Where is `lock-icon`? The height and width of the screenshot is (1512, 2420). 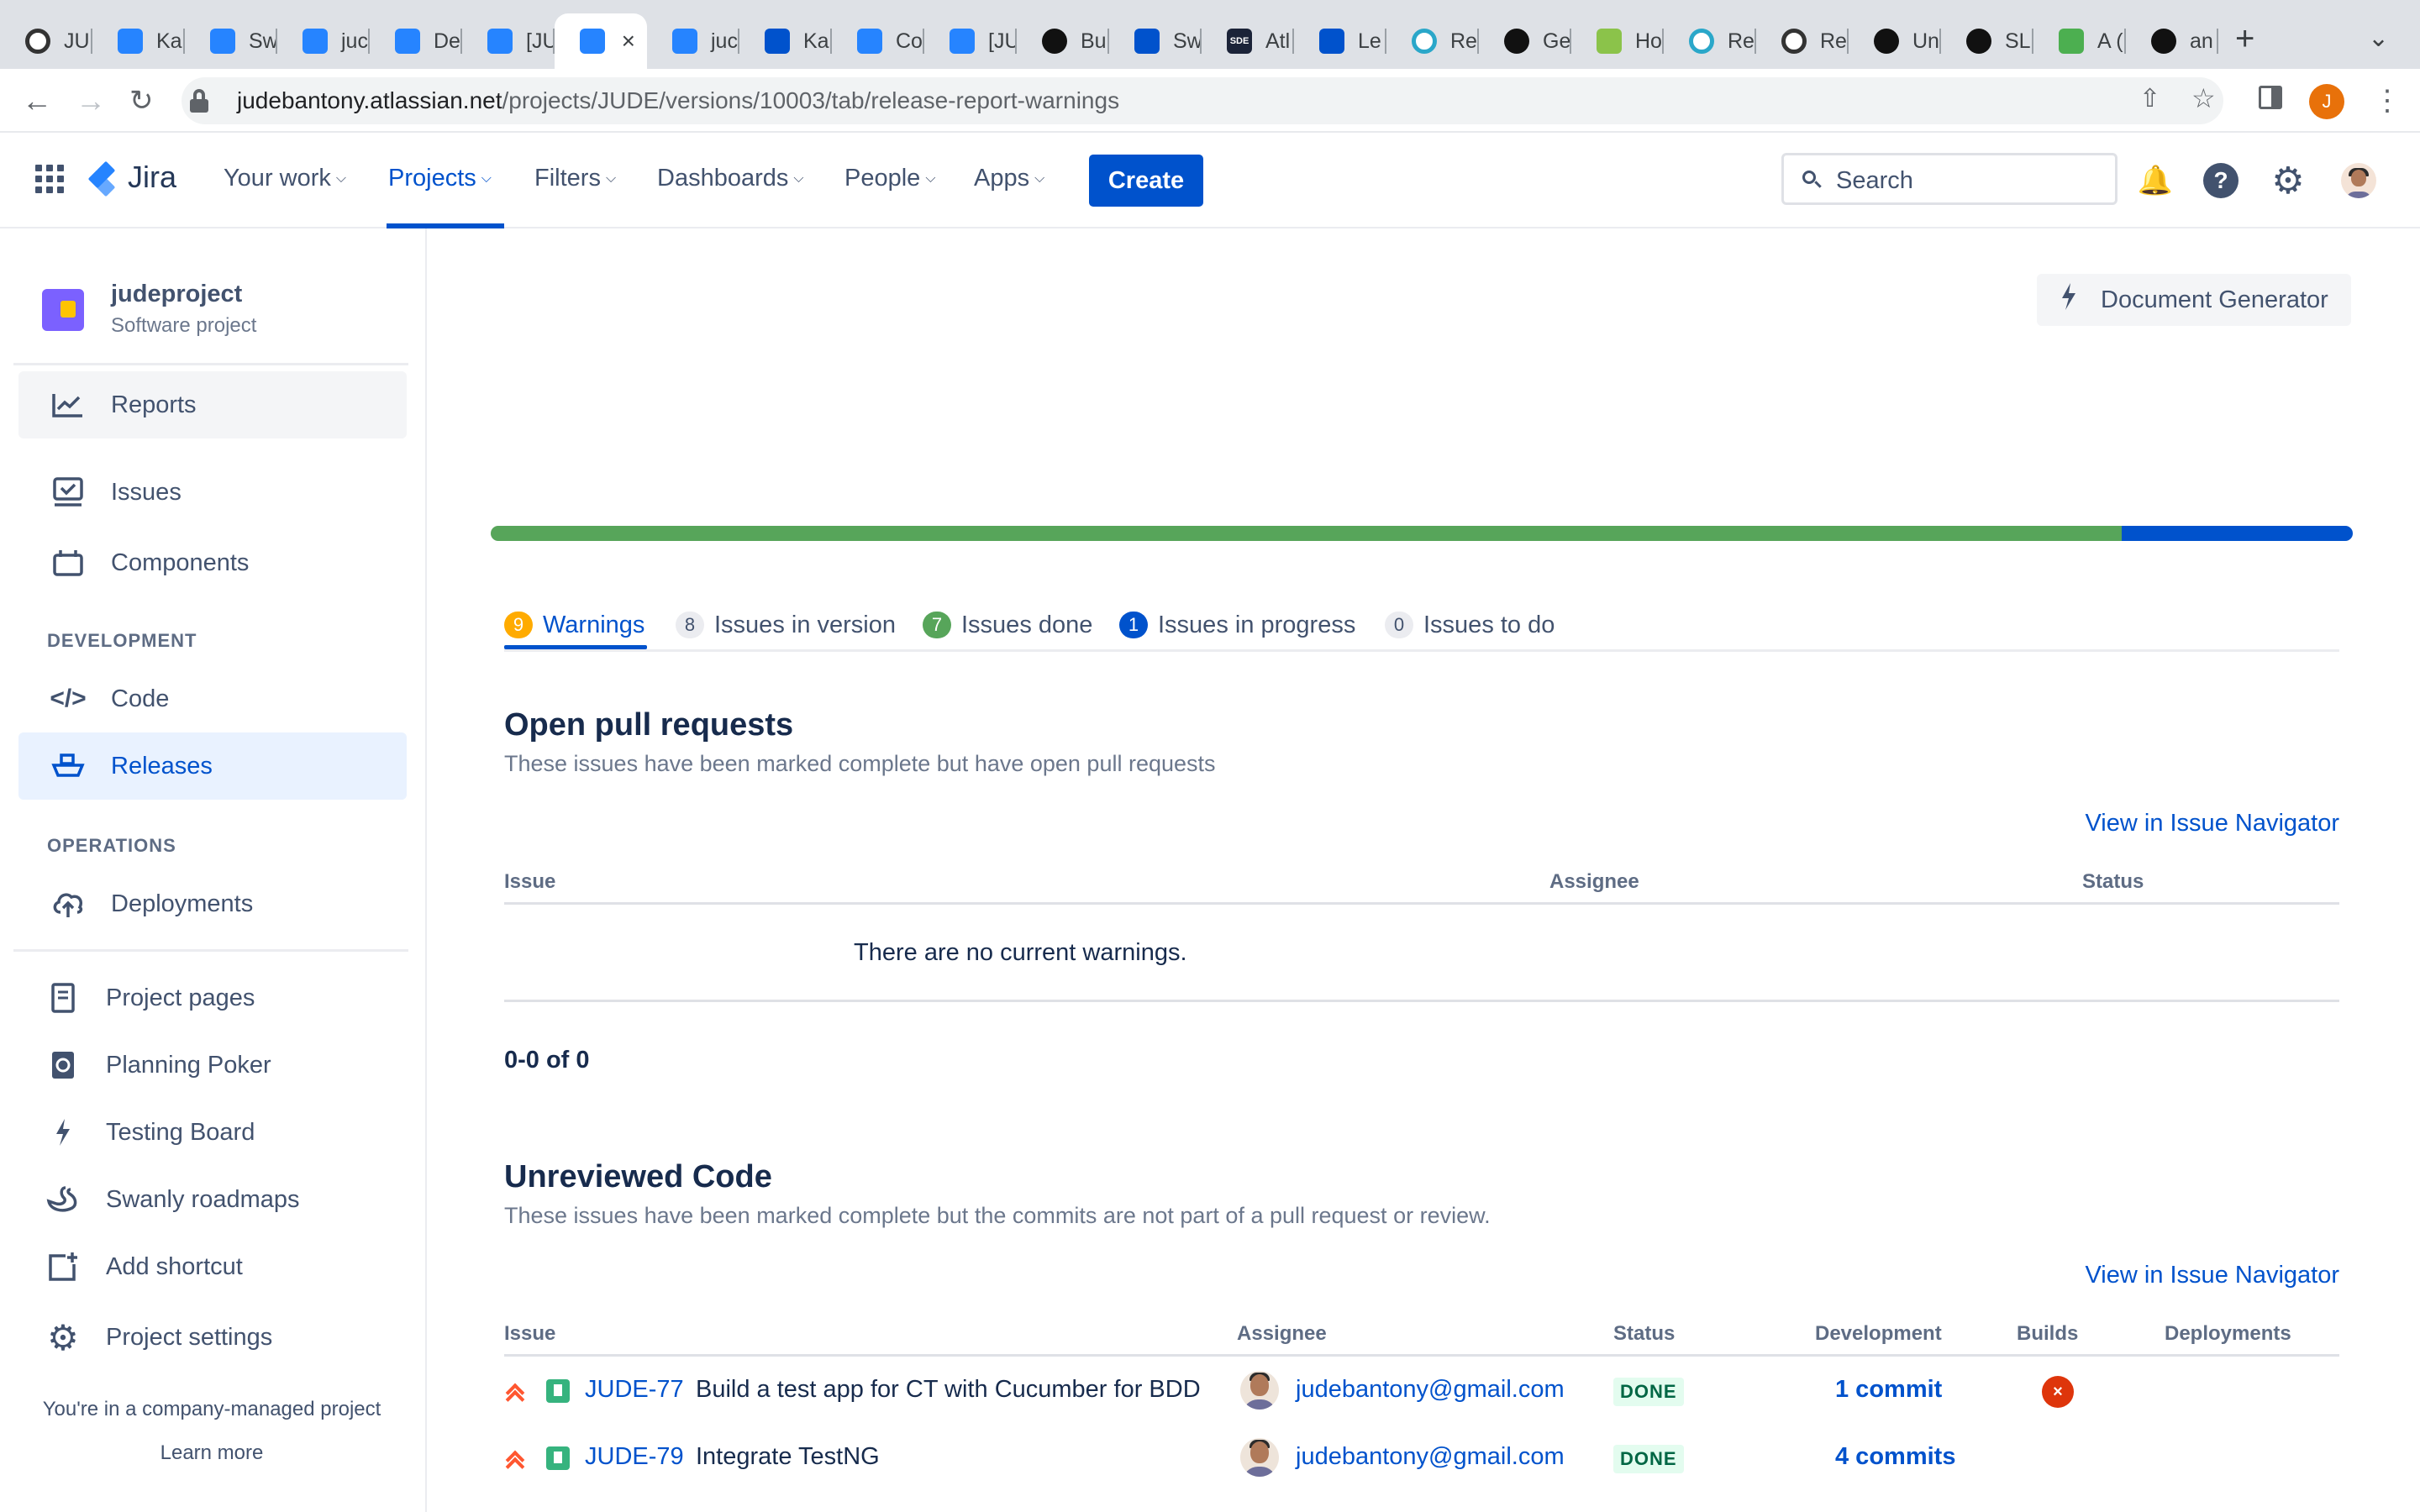 lock-icon is located at coordinates (199, 101).